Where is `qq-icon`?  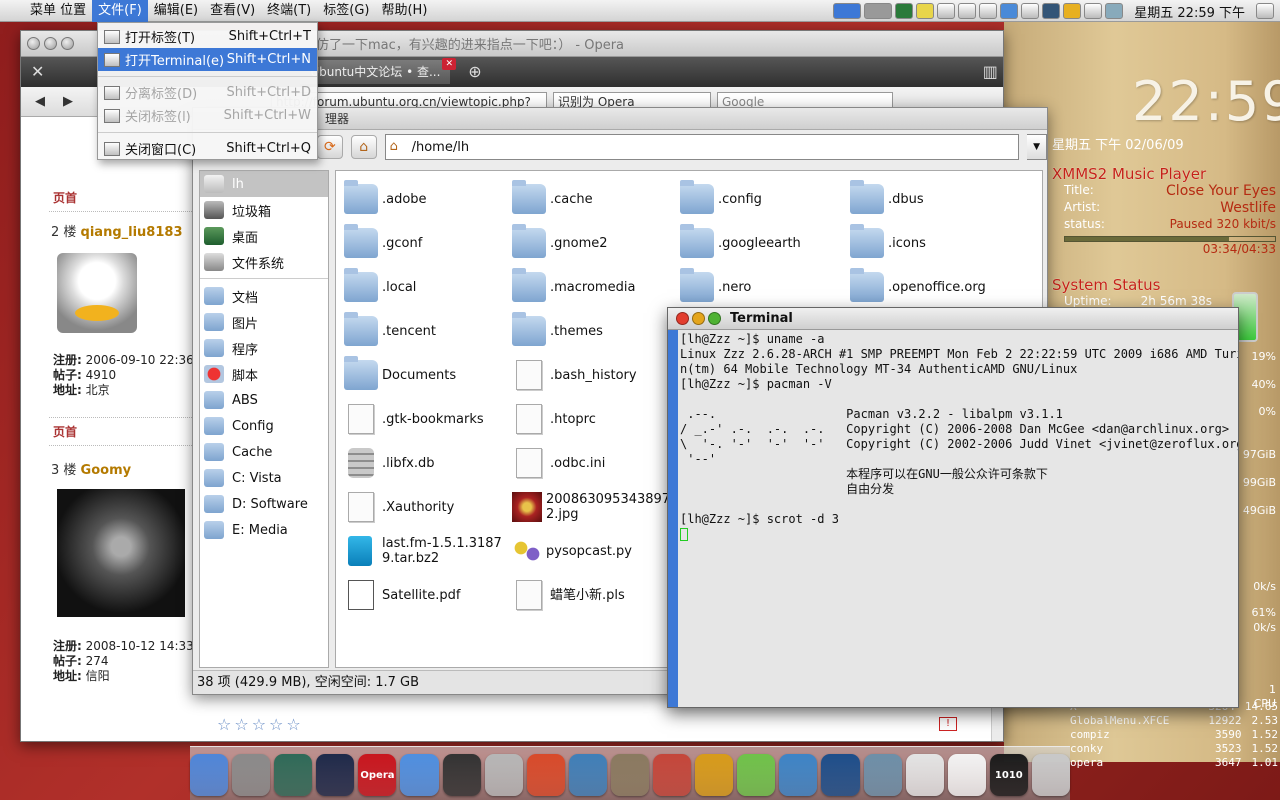
qq-icon is located at coordinates (1072, 11).